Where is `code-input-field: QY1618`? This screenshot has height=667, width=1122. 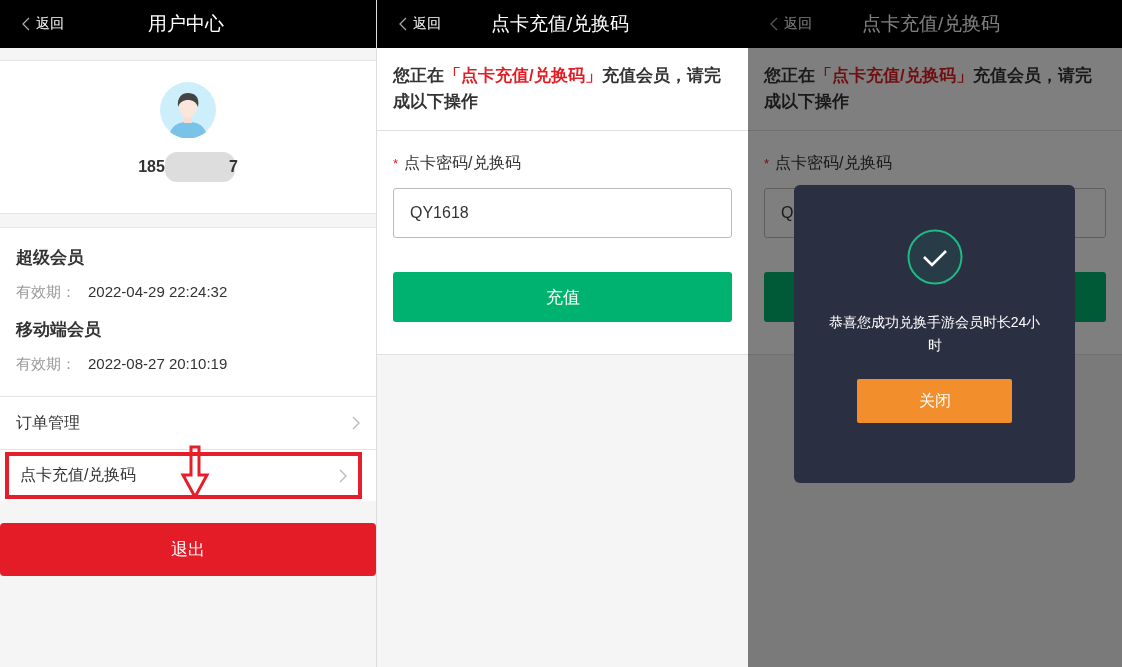 code-input-field: QY1618 is located at coordinates (562, 213).